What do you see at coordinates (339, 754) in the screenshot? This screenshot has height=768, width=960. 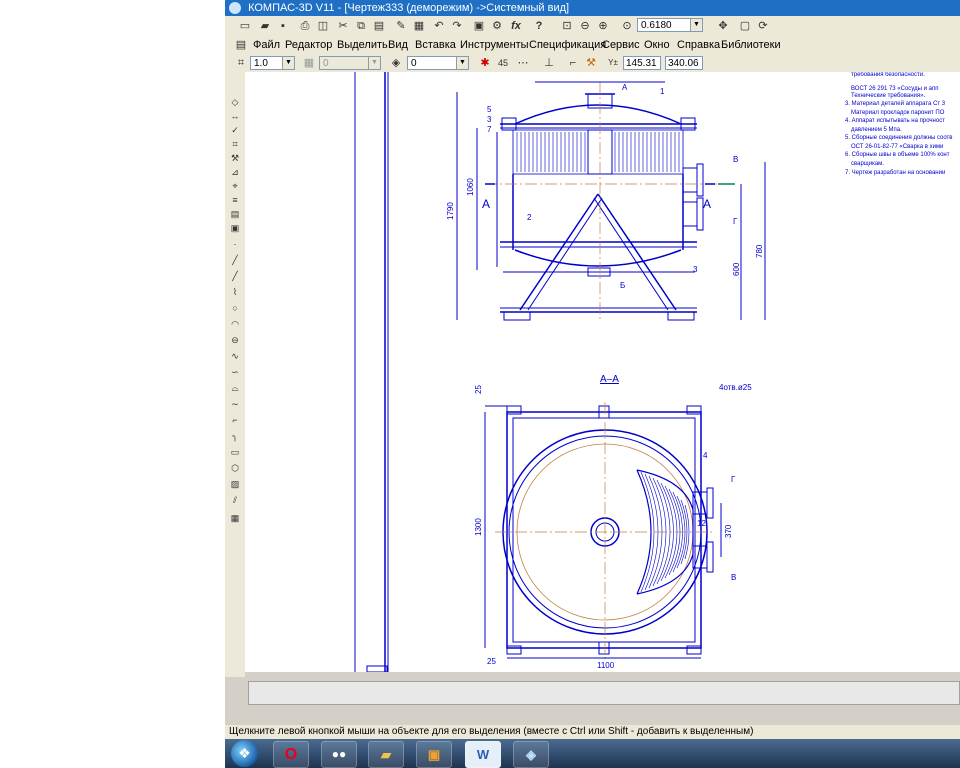 I see `eyes-app-icon: ●●` at bounding box center [339, 754].